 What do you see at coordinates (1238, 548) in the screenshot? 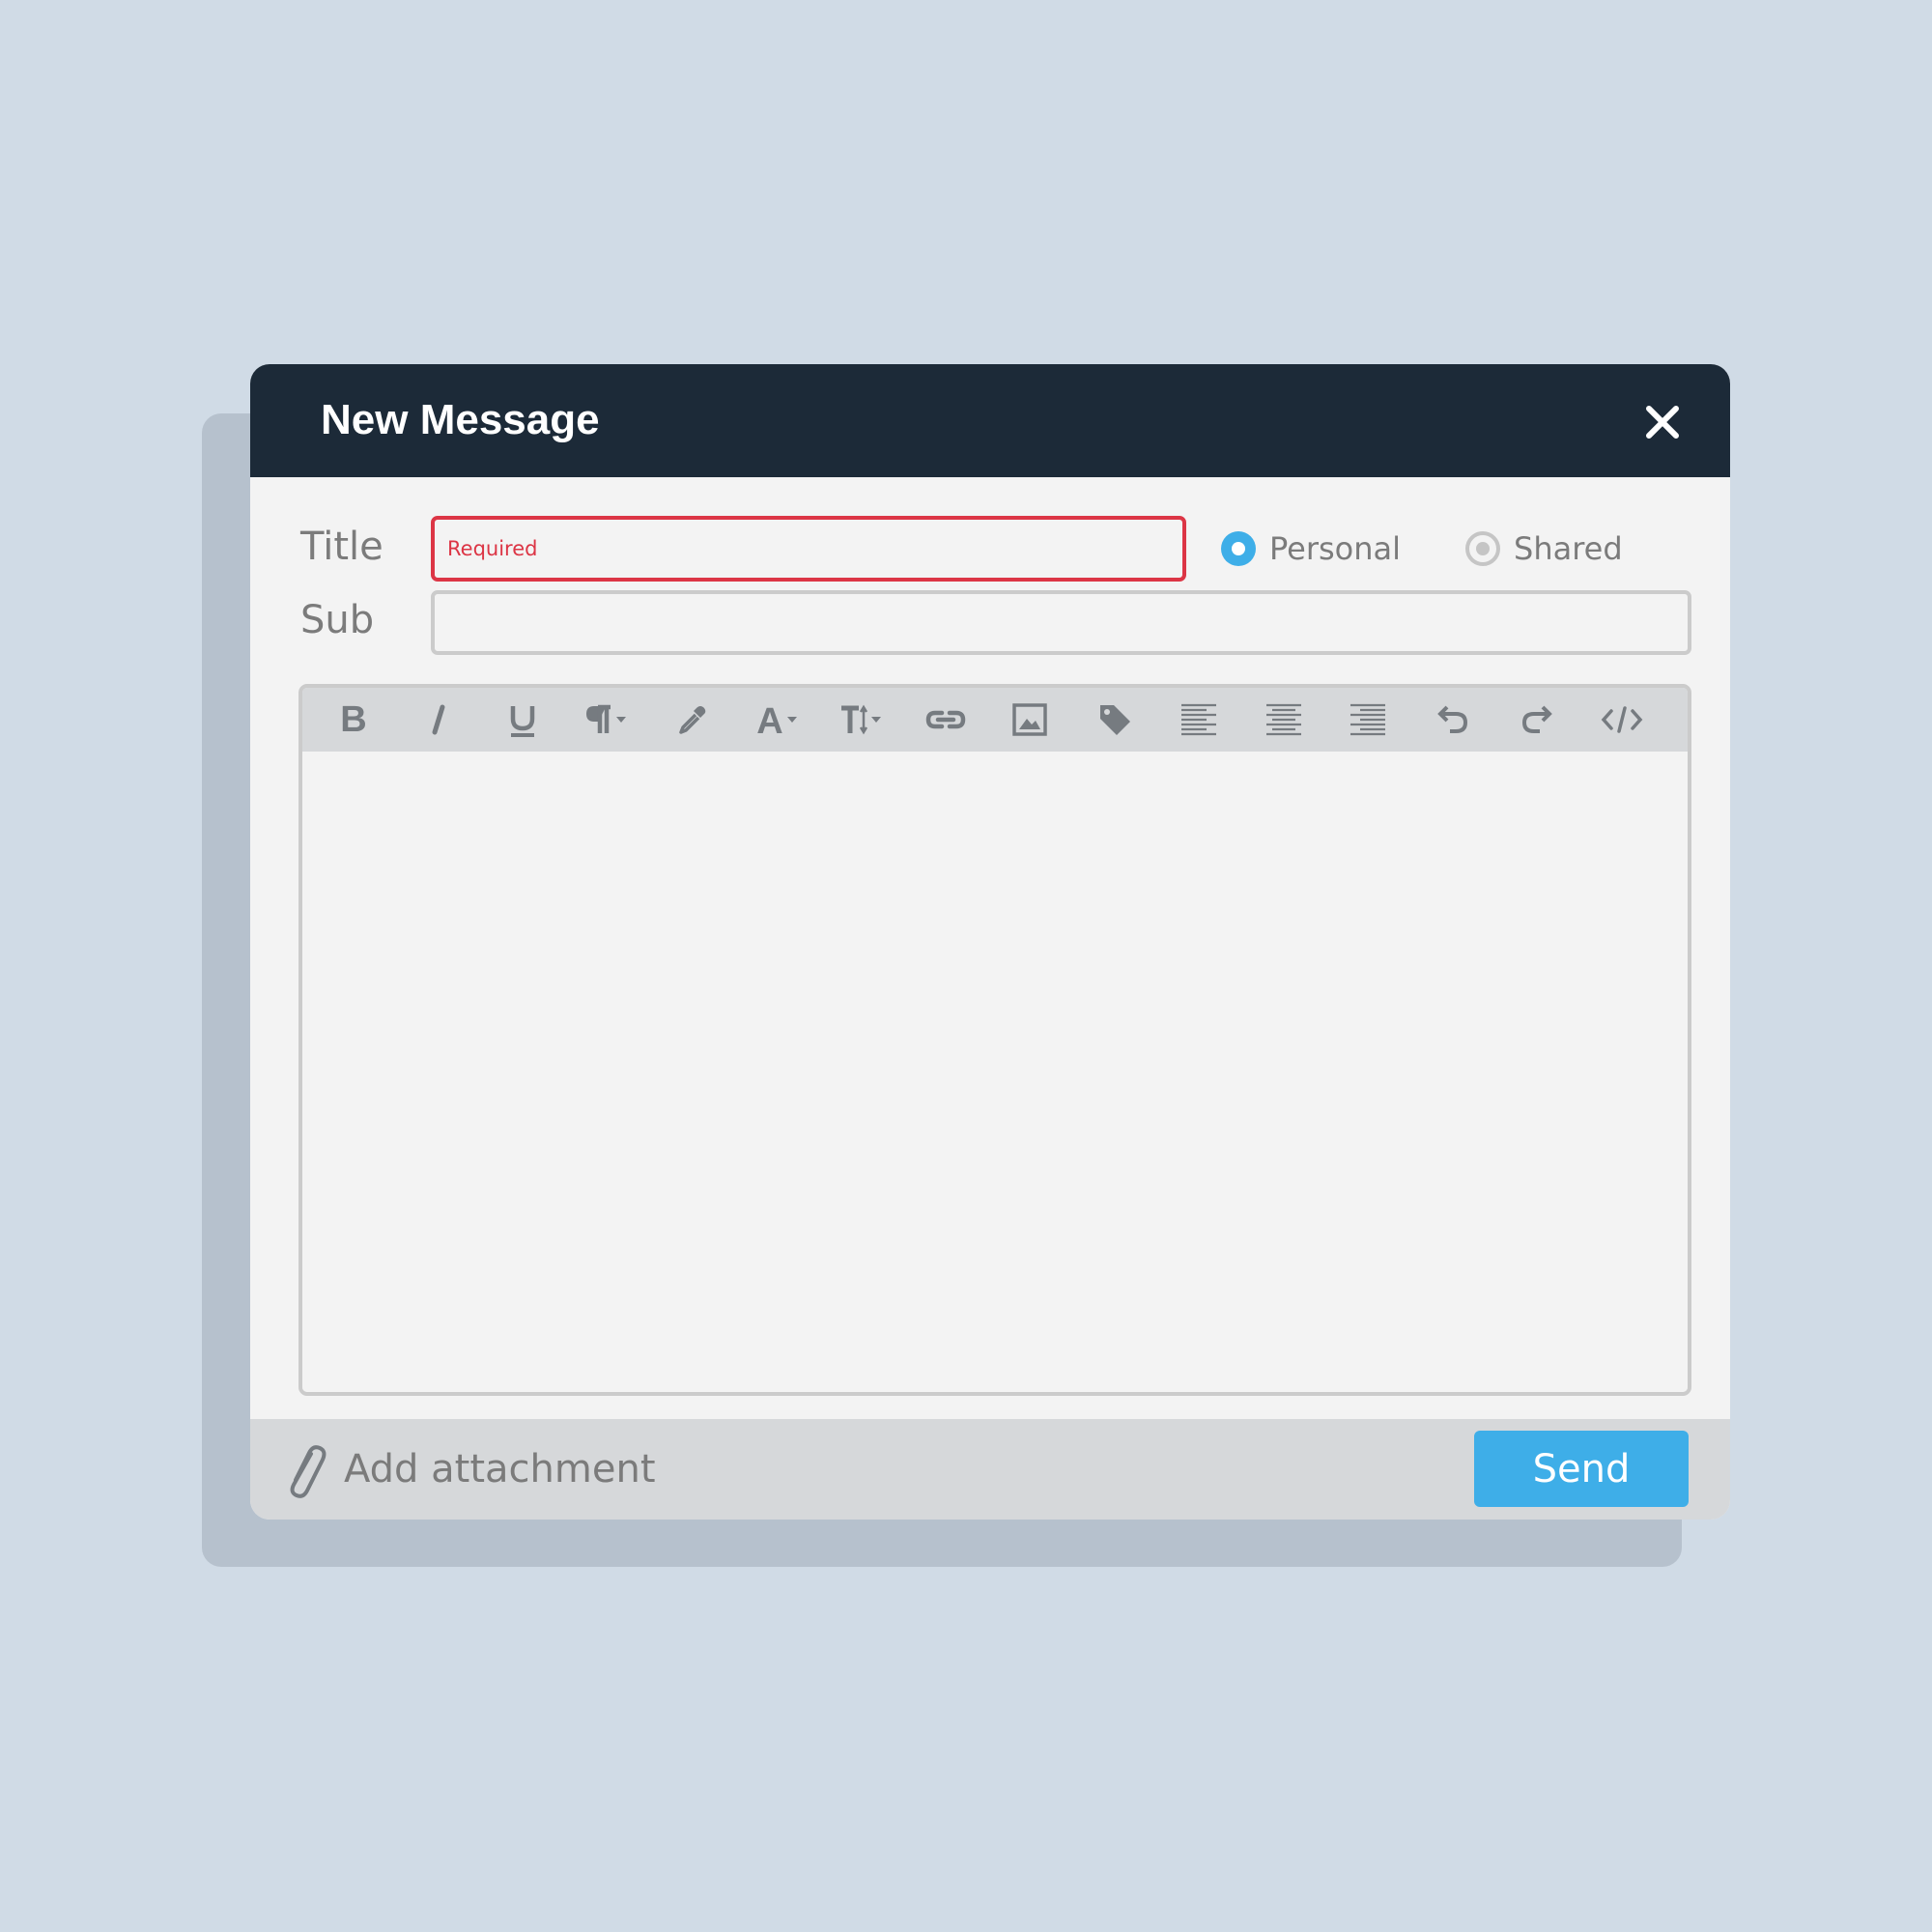
I see `radio-selected-icon` at bounding box center [1238, 548].